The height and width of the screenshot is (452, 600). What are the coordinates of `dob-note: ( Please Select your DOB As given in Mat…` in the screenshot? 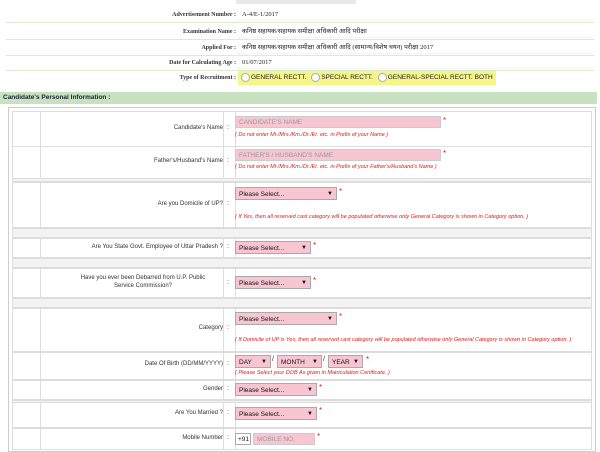 It's located at (312, 373).